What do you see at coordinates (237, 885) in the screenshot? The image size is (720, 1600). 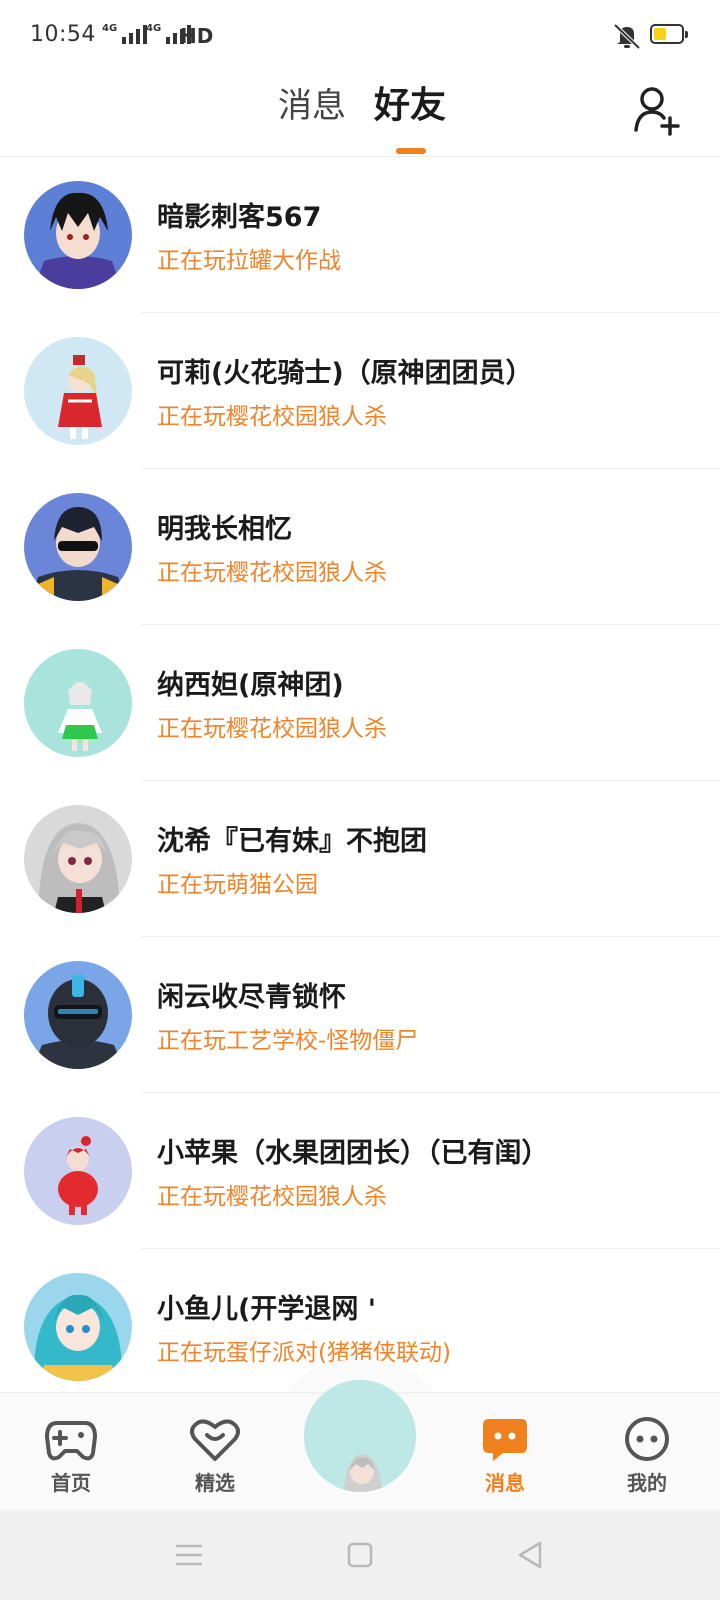 I see `friend-status: 正在玩萌猫公园` at bounding box center [237, 885].